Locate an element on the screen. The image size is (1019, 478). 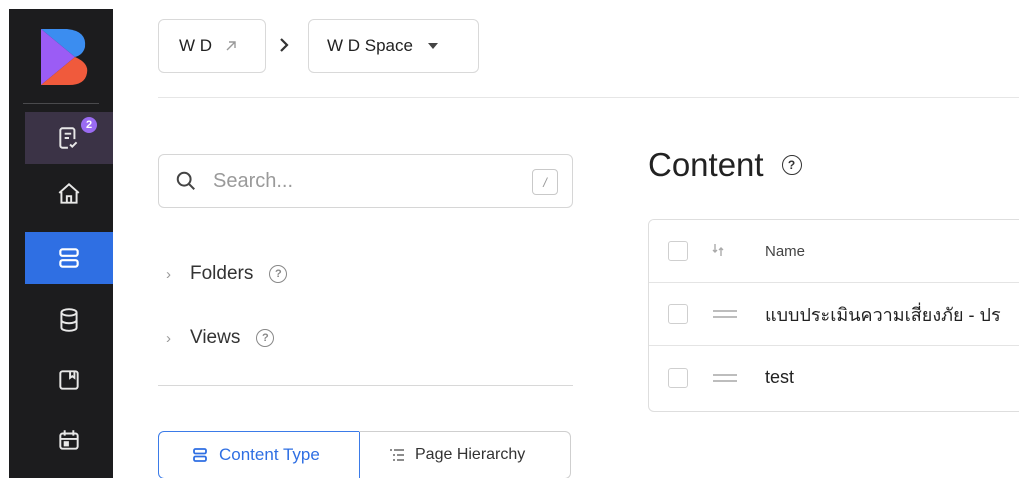
row-name: test is located at coordinates (779, 377).